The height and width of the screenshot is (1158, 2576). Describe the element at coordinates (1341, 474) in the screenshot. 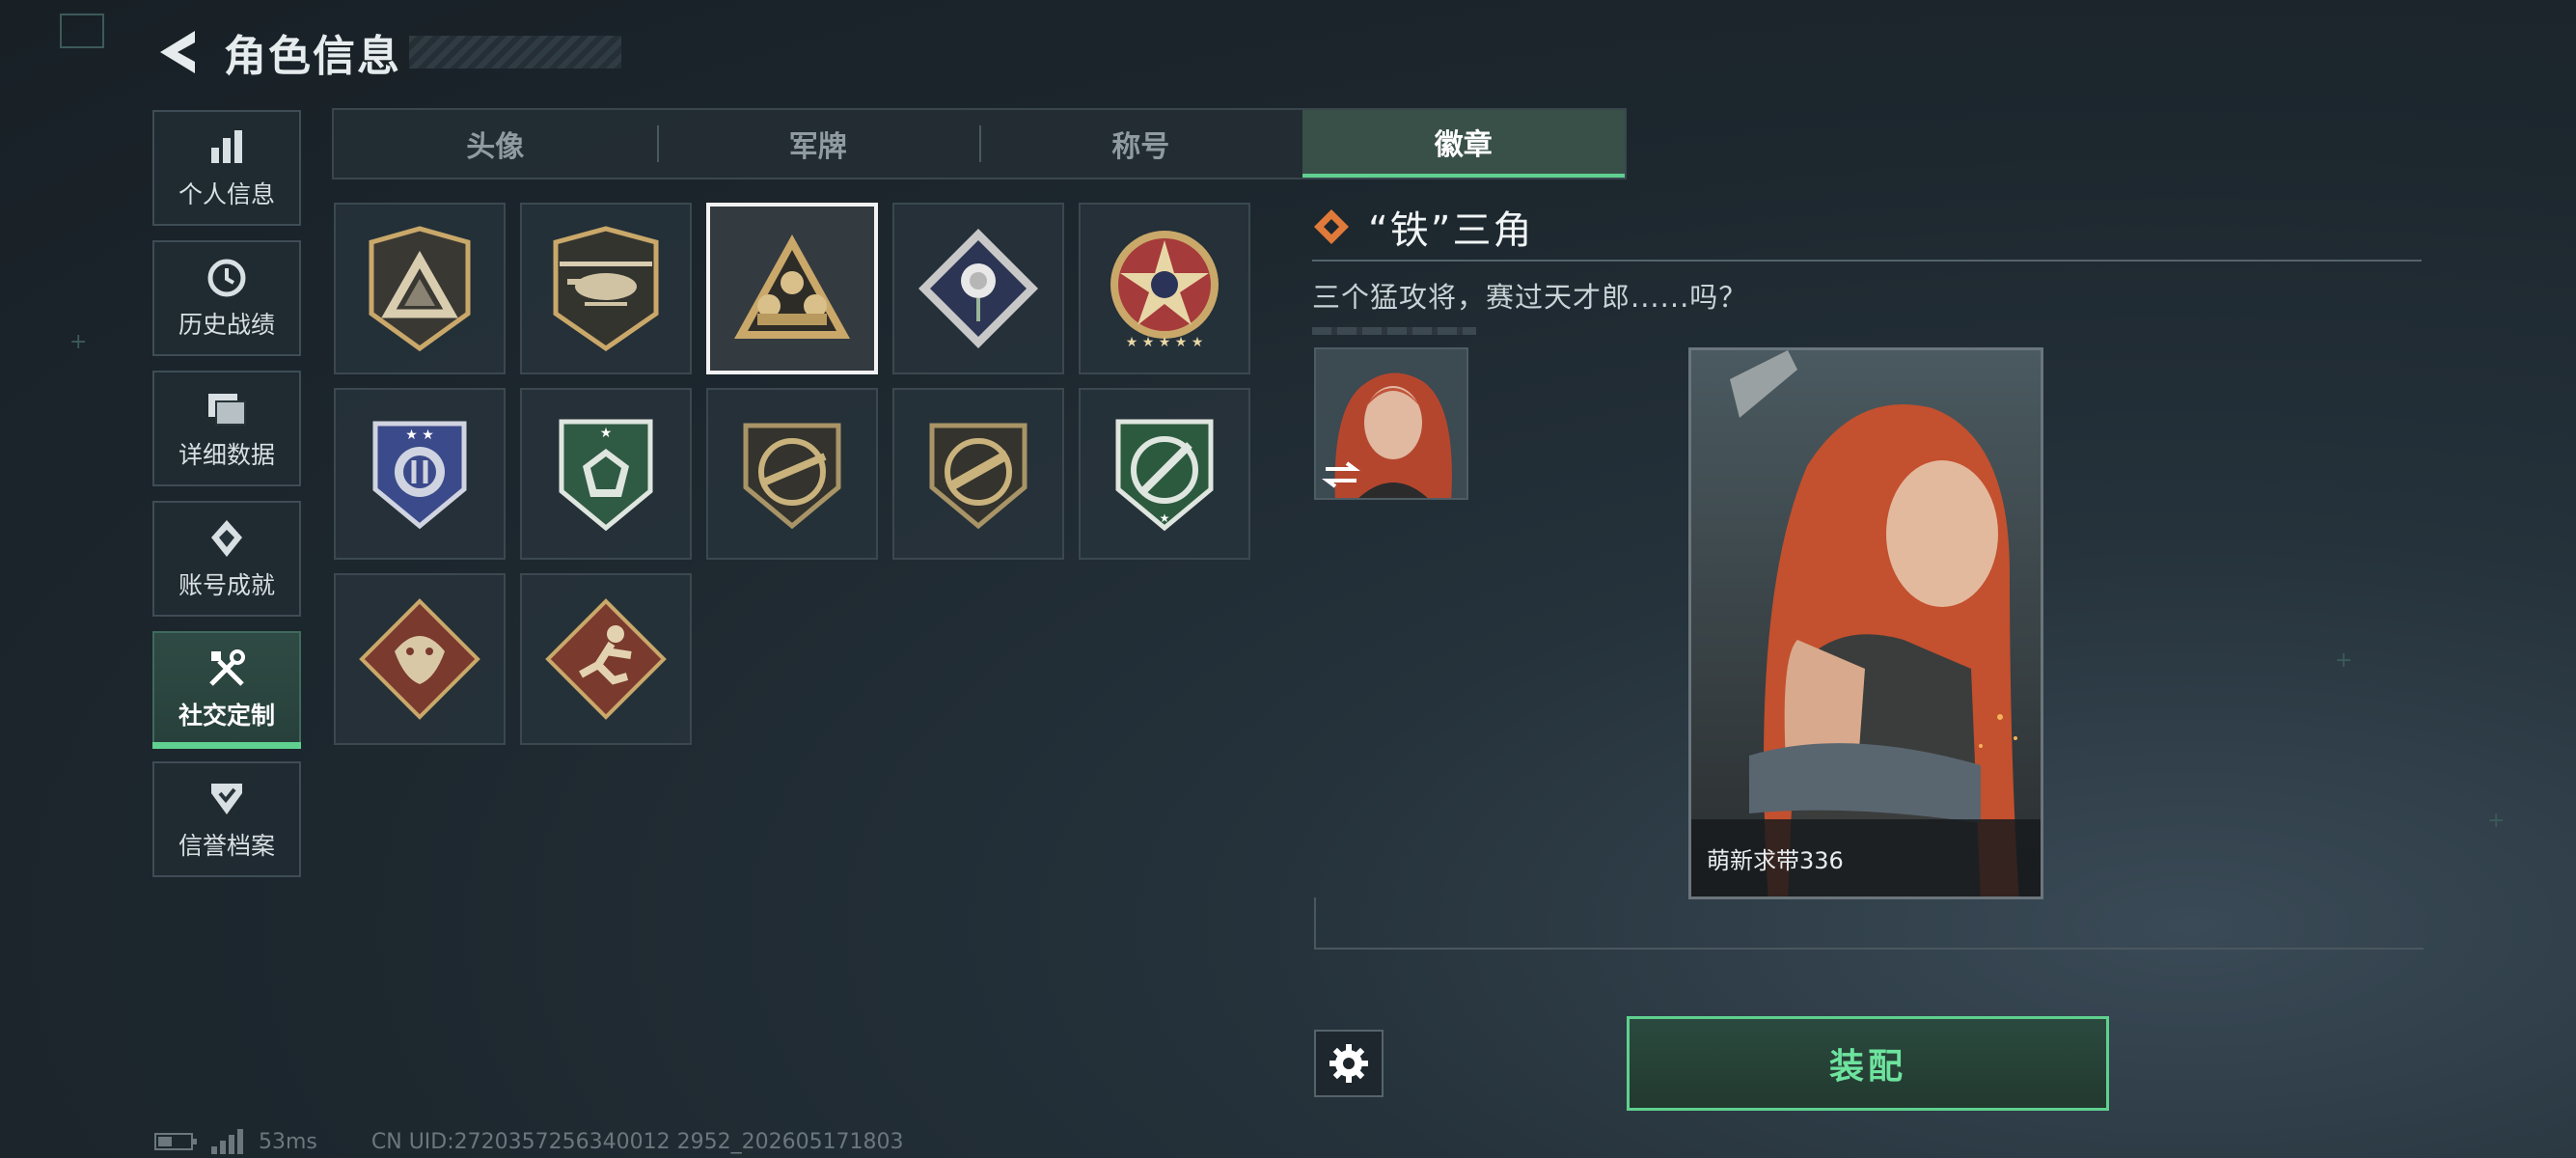

I see `swap-icon` at that location.